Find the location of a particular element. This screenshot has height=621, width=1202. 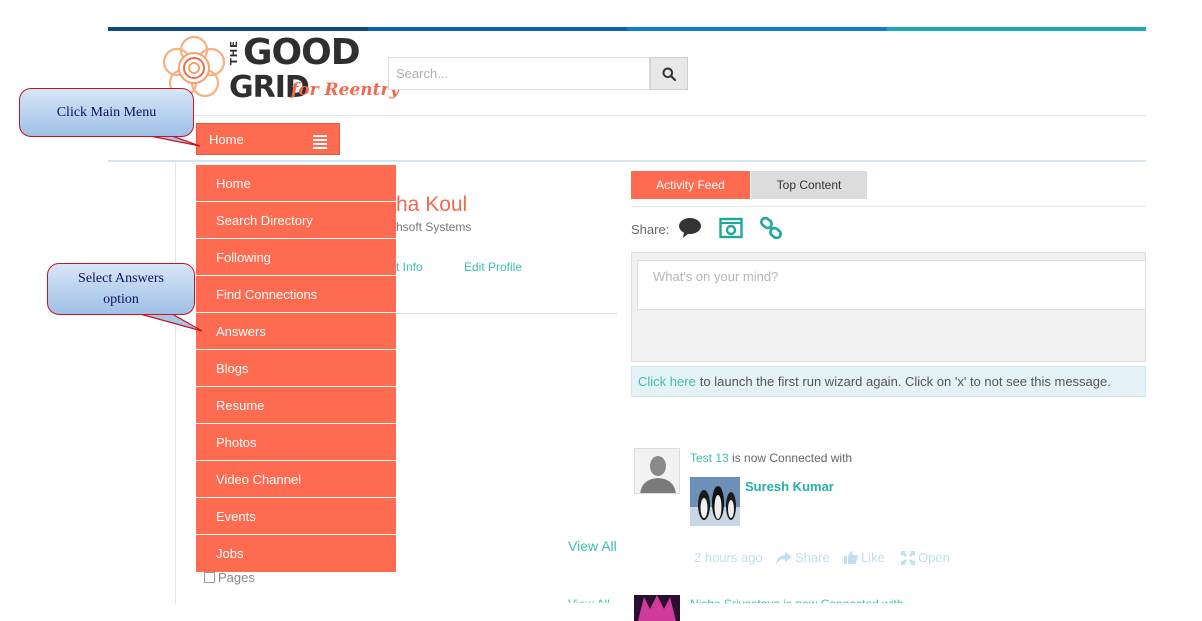

share-action-label: Share is located at coordinates (812, 557).